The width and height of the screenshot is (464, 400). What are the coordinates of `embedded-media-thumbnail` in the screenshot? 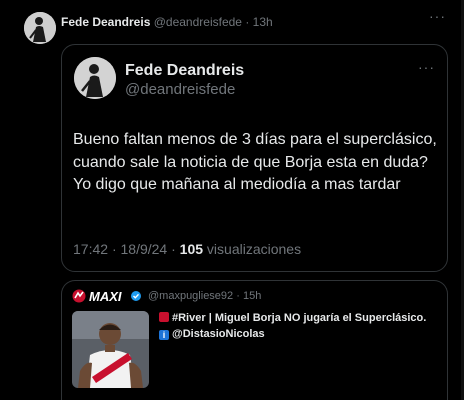 It's located at (110, 349).